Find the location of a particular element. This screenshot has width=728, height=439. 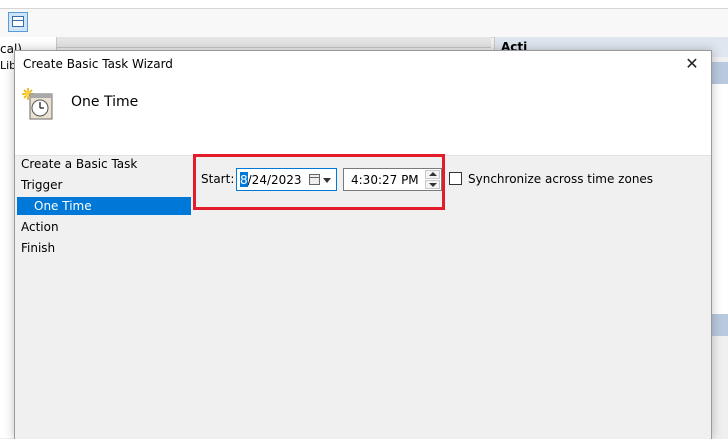

start-date-picker: 8/24/2023 is located at coordinates (286, 179).